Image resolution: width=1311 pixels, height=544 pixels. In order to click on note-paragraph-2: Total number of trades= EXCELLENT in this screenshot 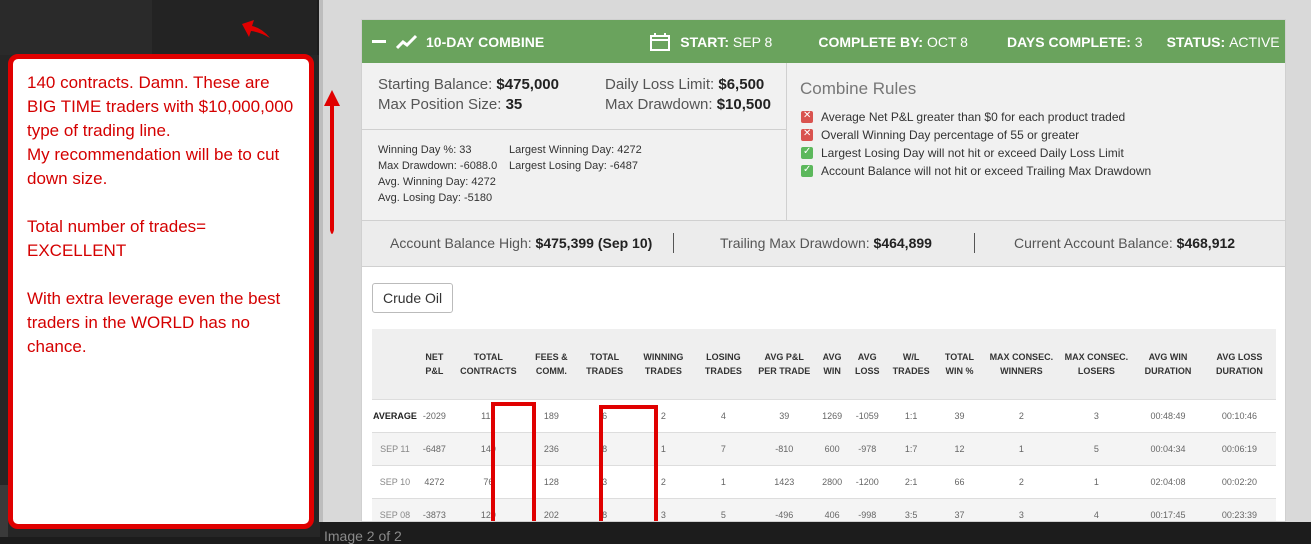, I will do `click(117, 238)`.